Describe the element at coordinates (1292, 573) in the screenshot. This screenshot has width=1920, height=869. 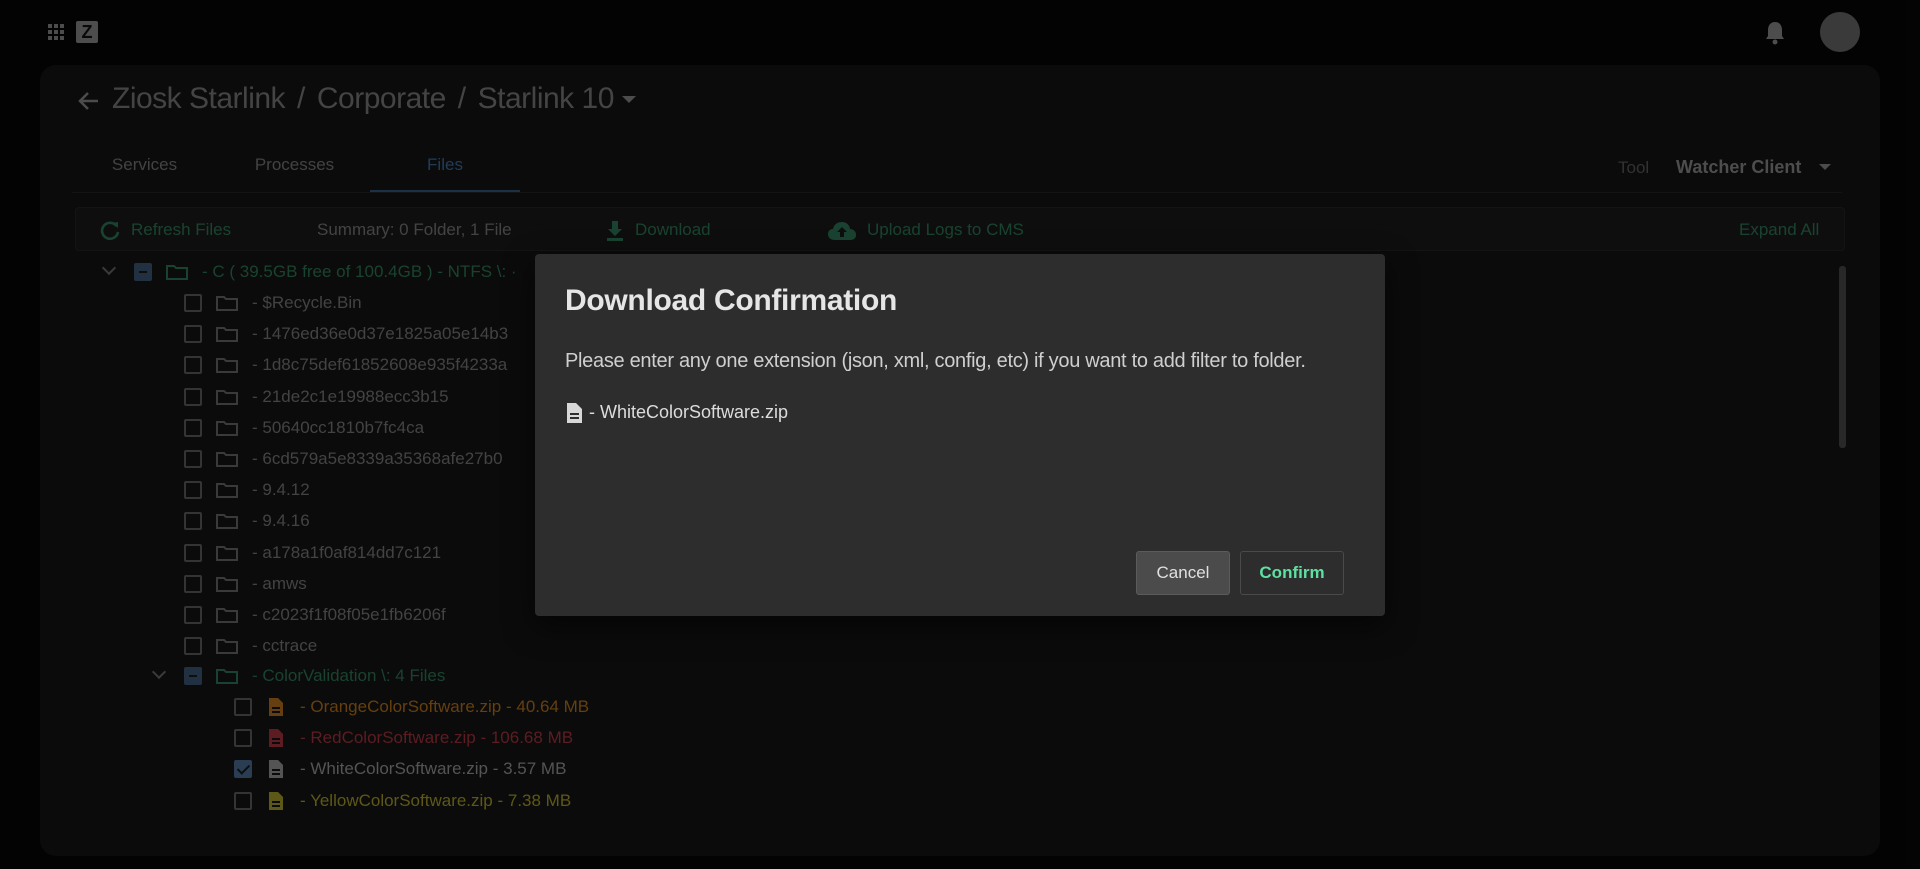
I see `confirm-button: Confirm` at that location.